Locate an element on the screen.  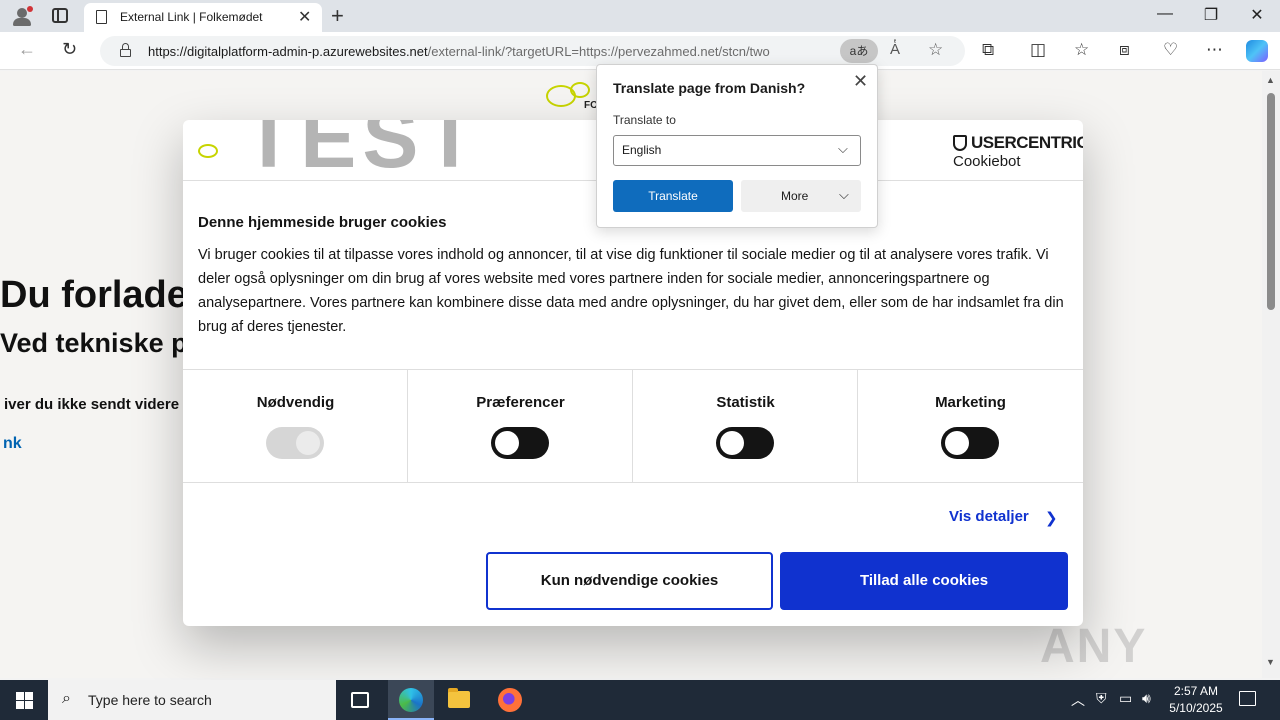
category-marketing: Marketing is located at coordinates (970, 426).